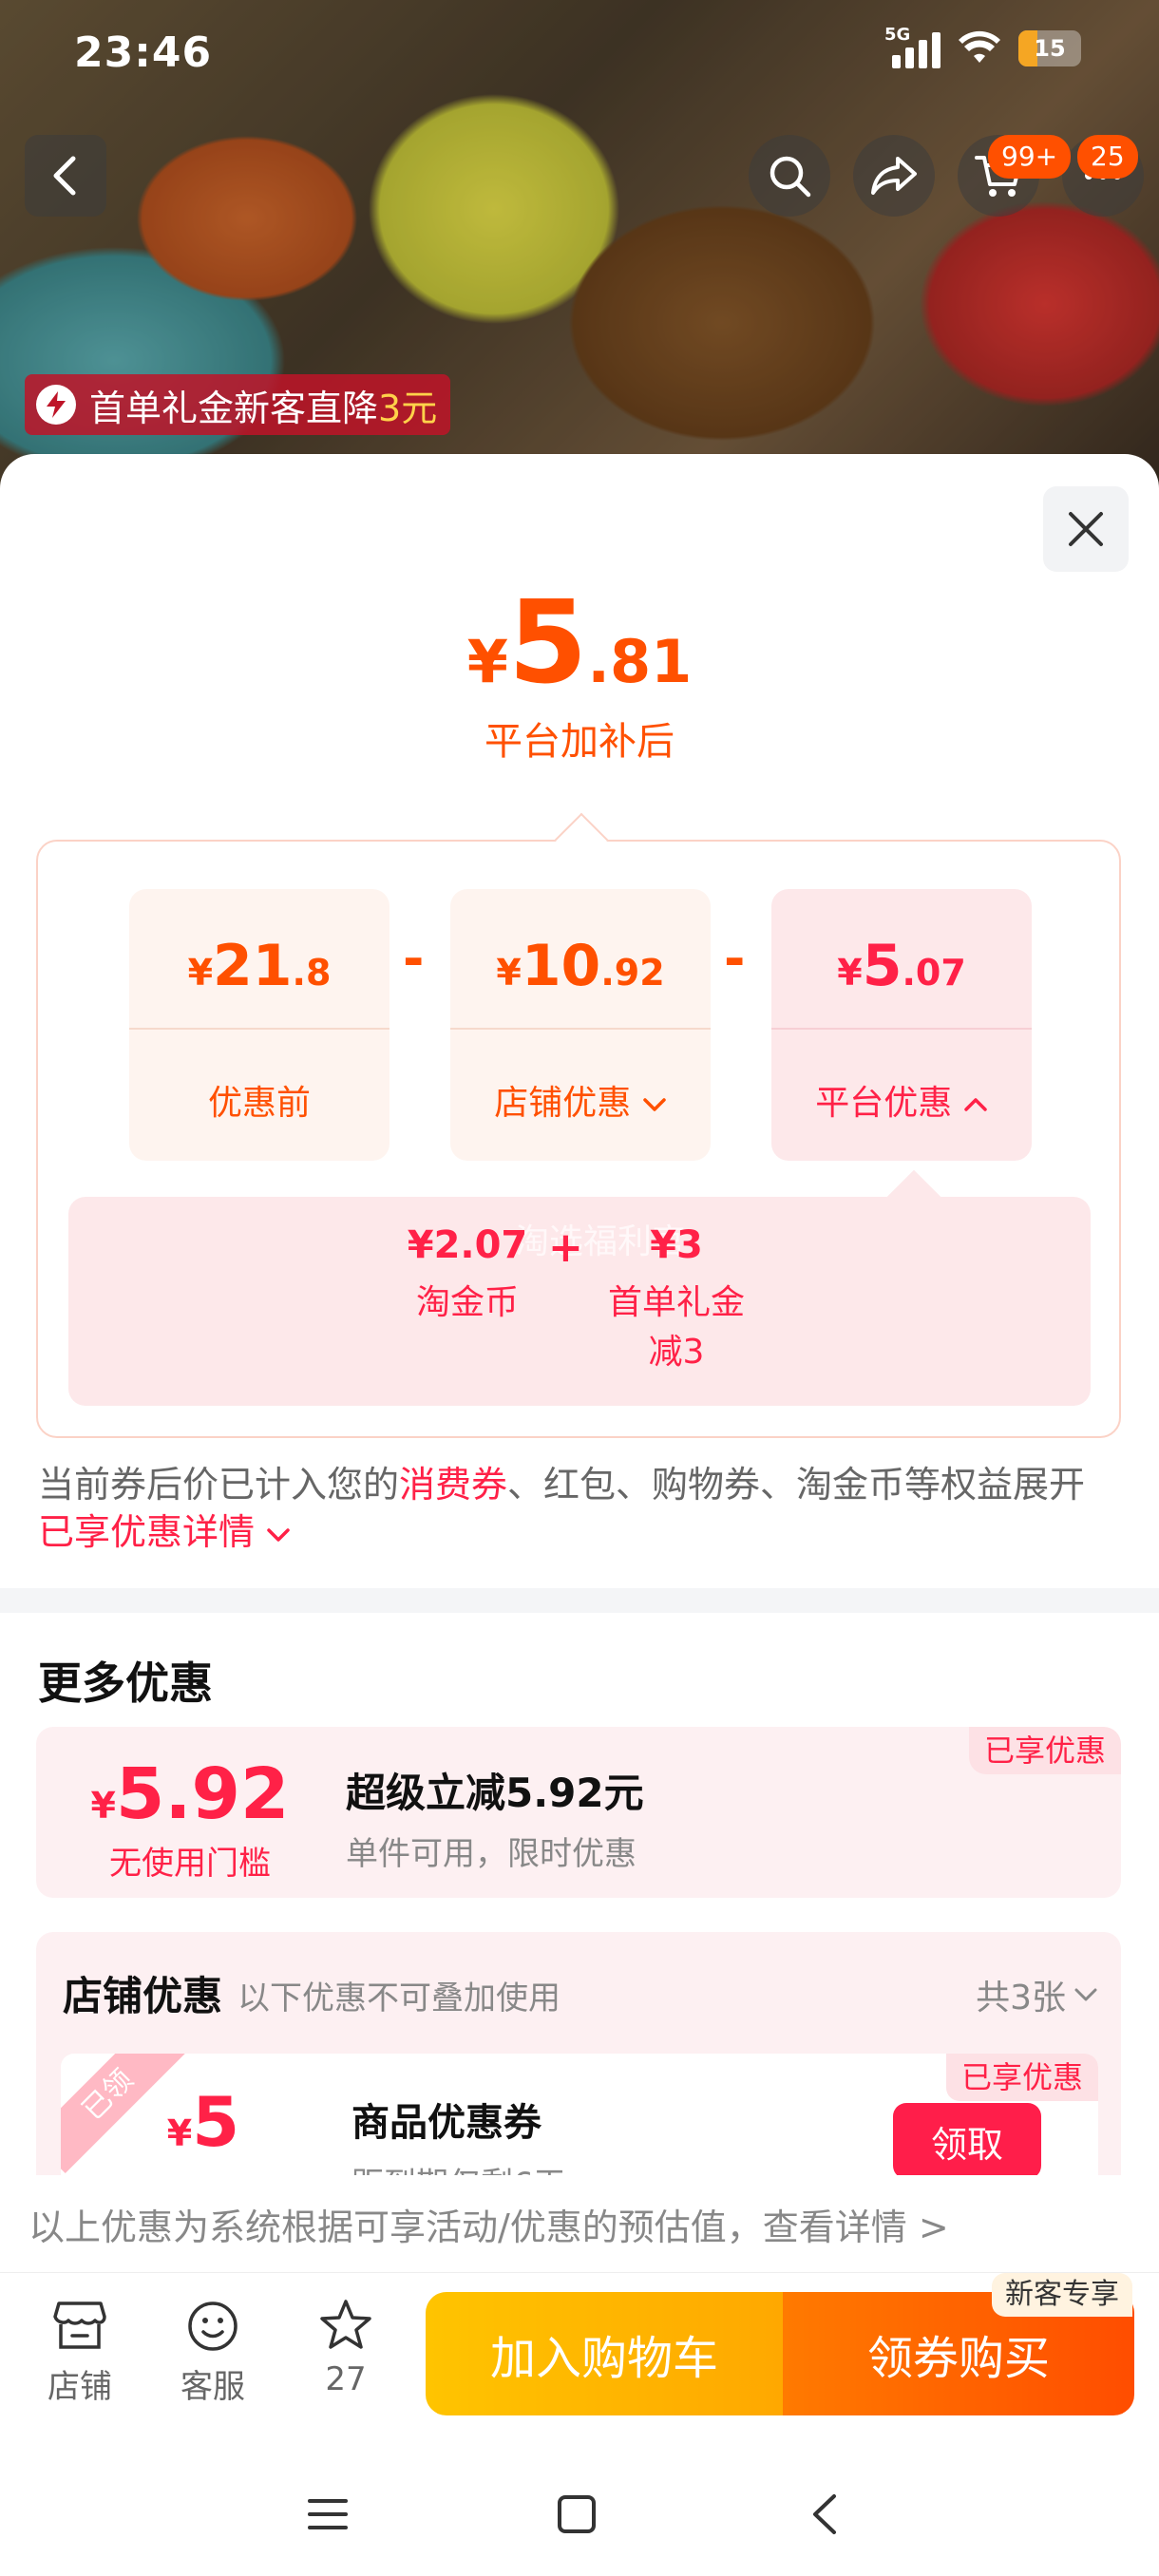 This screenshot has height=2576, width=1159. Describe the element at coordinates (495, 1793) in the screenshot. I see `super-deal-title: 超级立减5.92元` at that location.